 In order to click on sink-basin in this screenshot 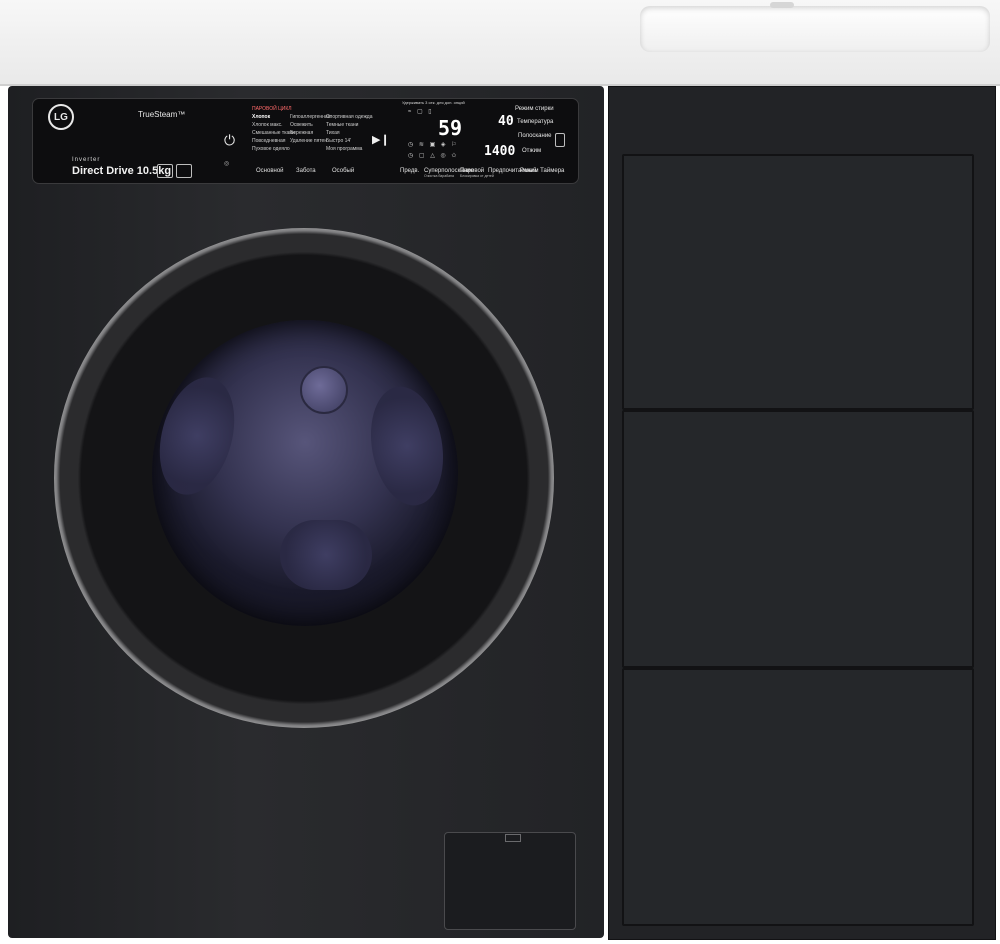, I will do `click(815, 29)`.